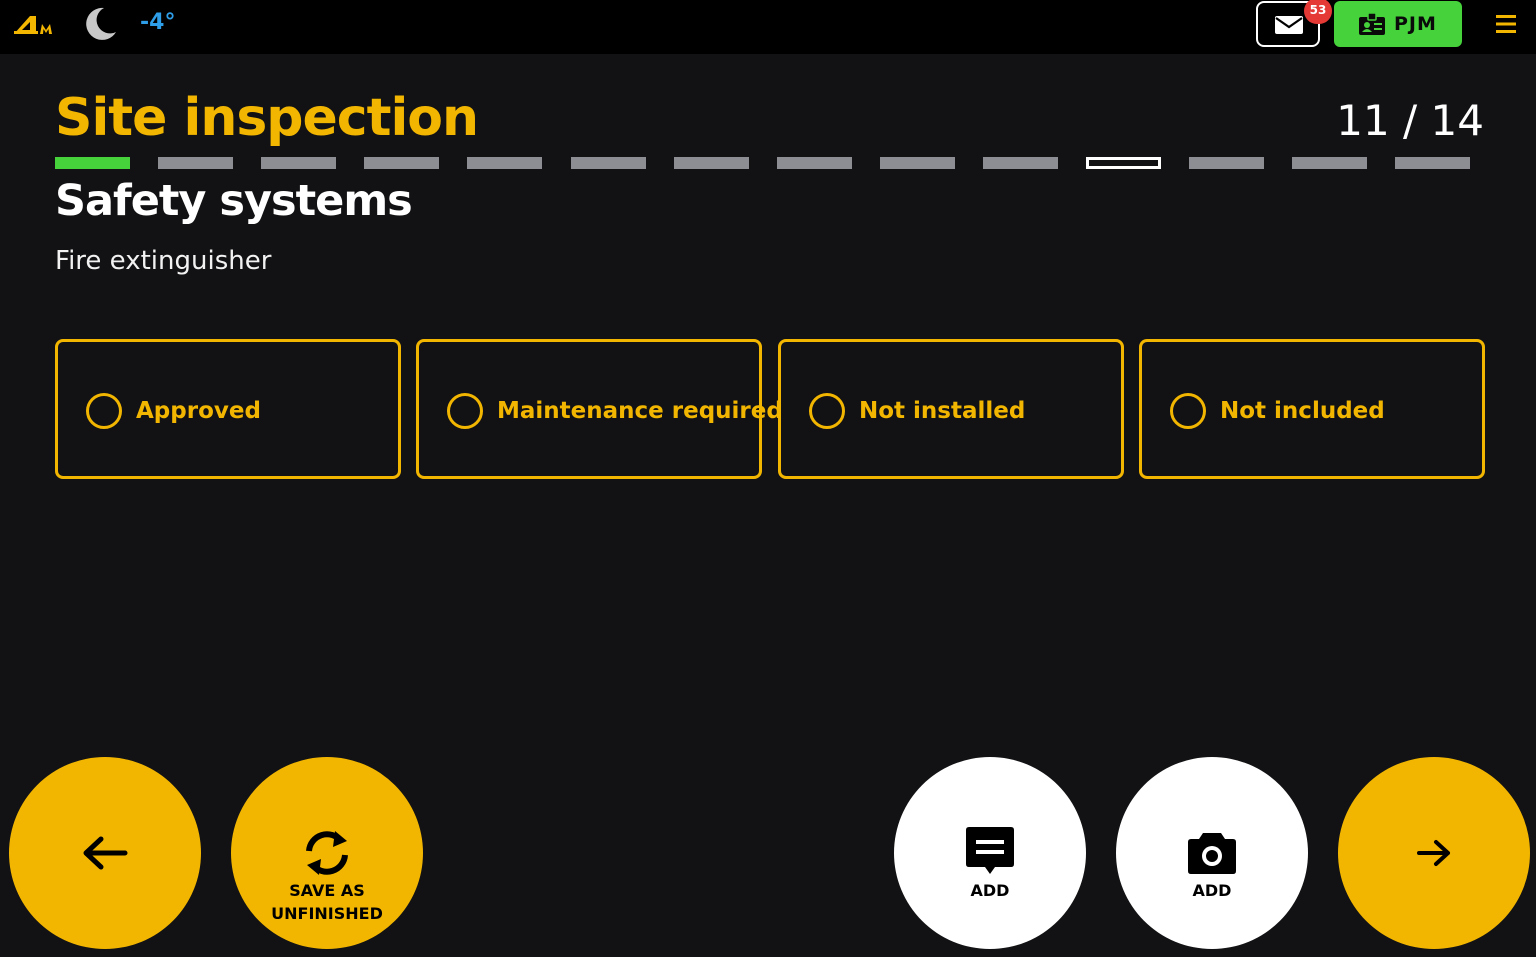 The image size is (1536, 957). I want to click on option-not-included: Not included, so click(1312, 409).